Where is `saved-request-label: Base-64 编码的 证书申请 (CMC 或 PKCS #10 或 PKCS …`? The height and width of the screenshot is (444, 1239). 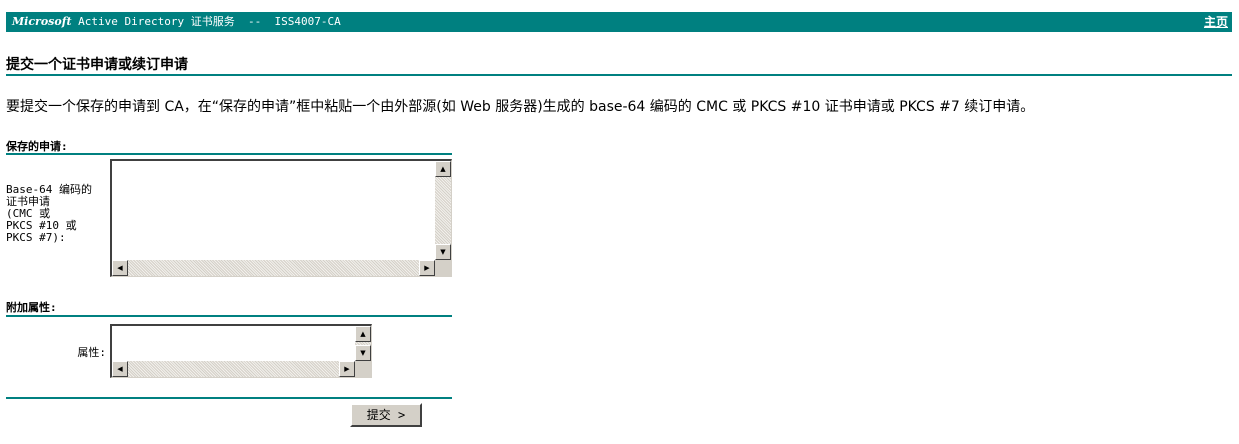
saved-request-label: Base-64 编码的 证书申请 (CMC 或 PKCS #10 或 PKCS … is located at coordinates (49, 214).